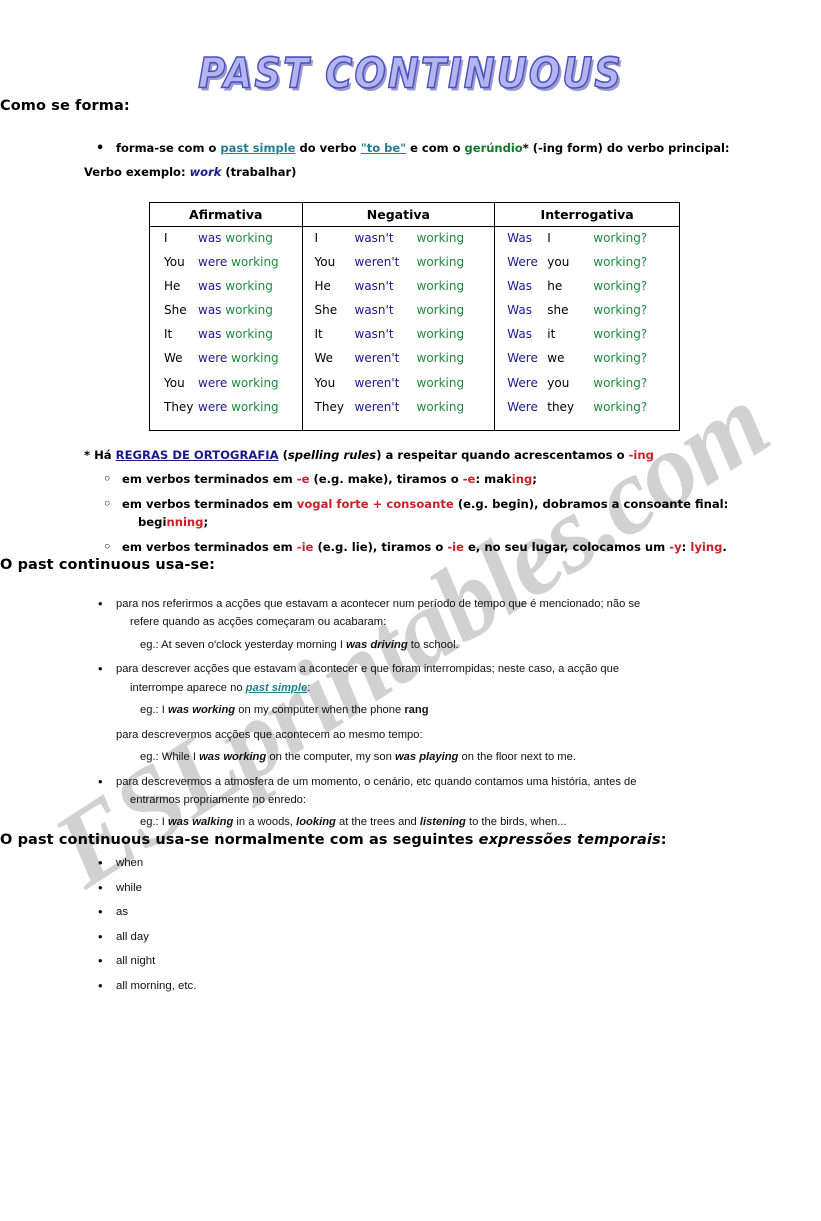 The image size is (821, 1221). Describe the element at coordinates (226, 214) in the screenshot. I see `header-afirmativa: Afirmativa` at that location.